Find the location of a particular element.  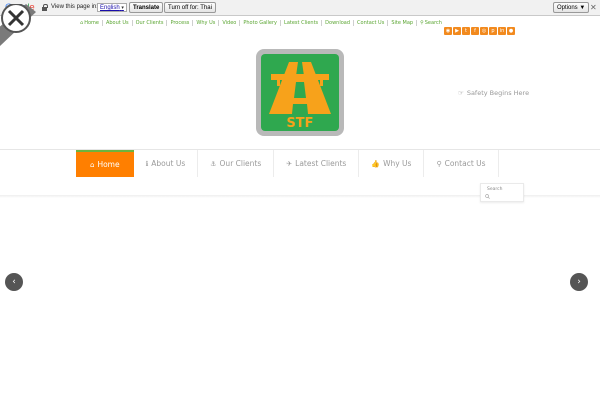

dropdown-arrow-icon: ▾ is located at coordinates (122, 8).